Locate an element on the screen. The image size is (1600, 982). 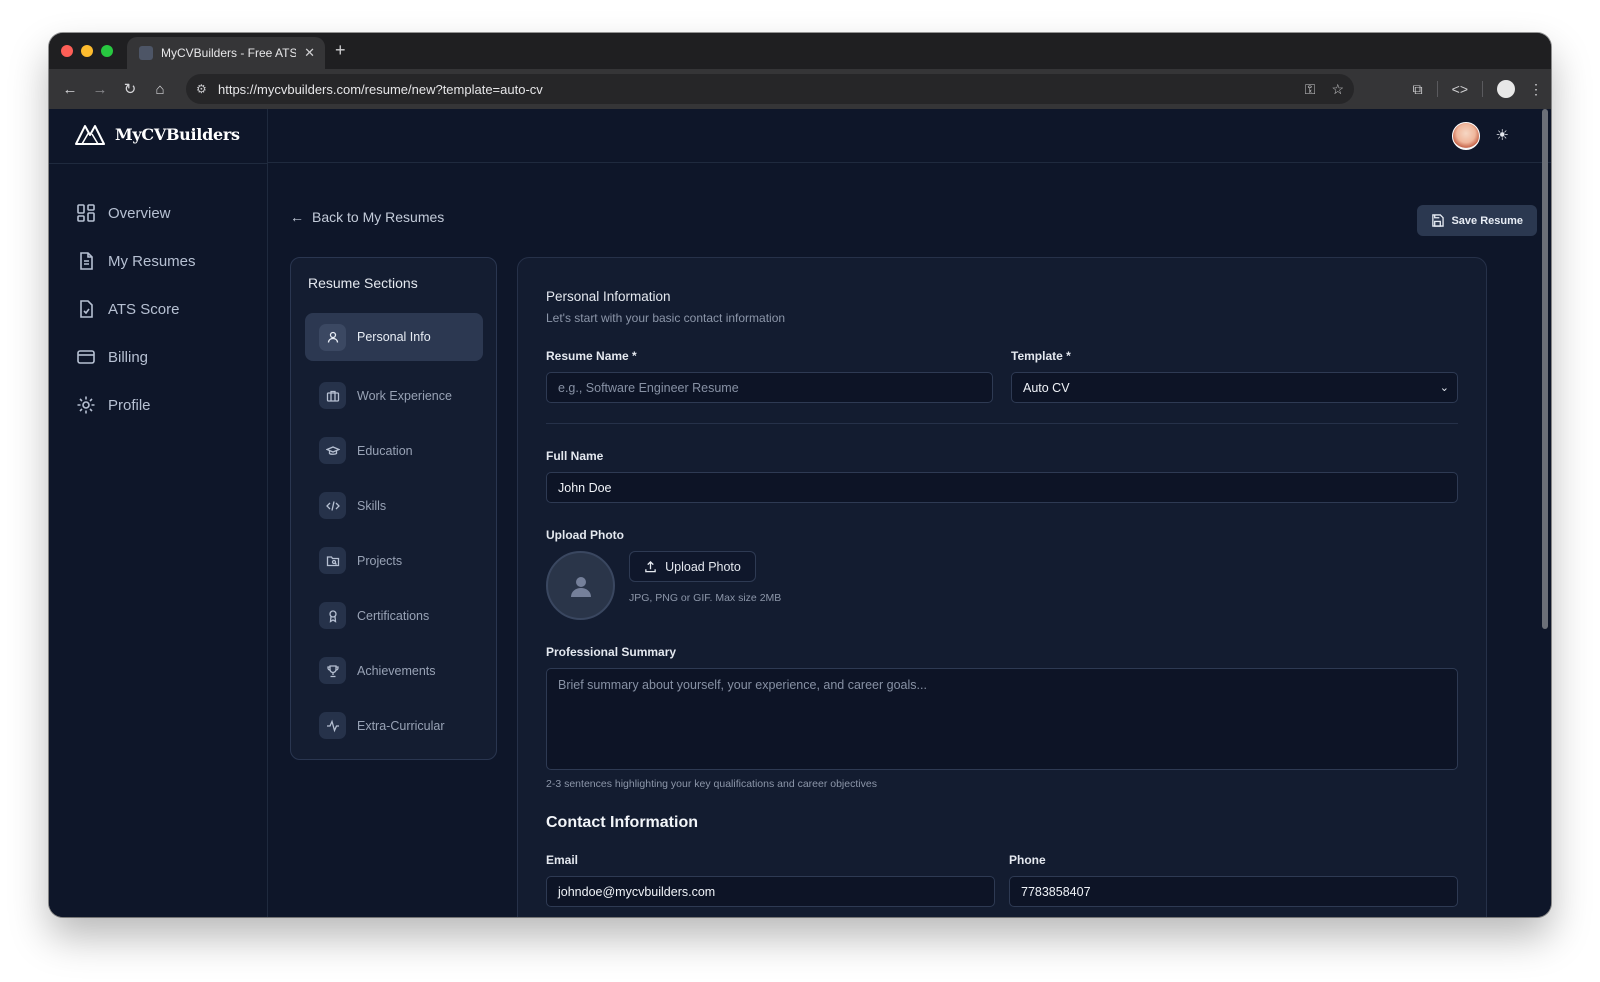
section-extra-curricular: Extra-Curricular is located at coordinates (394, 725).